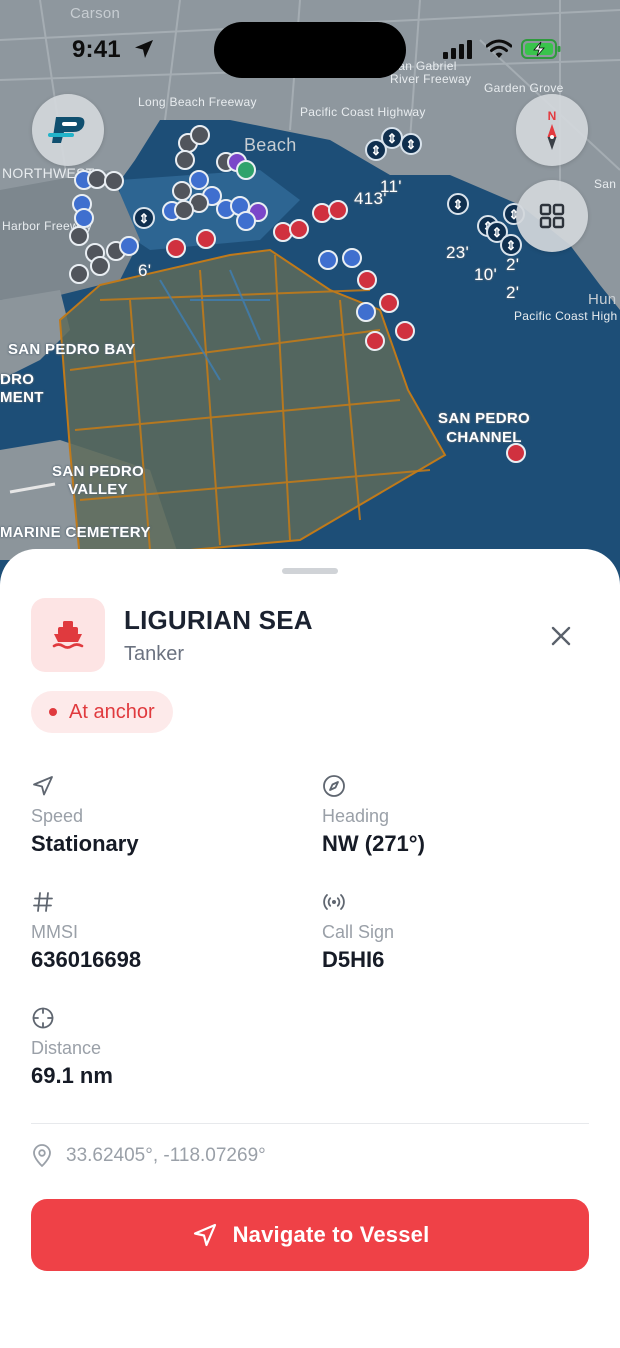  Describe the element at coordinates (566, 316) in the screenshot. I see `map-label-pacific-coast-highway-2: Pacific Coast High` at that location.